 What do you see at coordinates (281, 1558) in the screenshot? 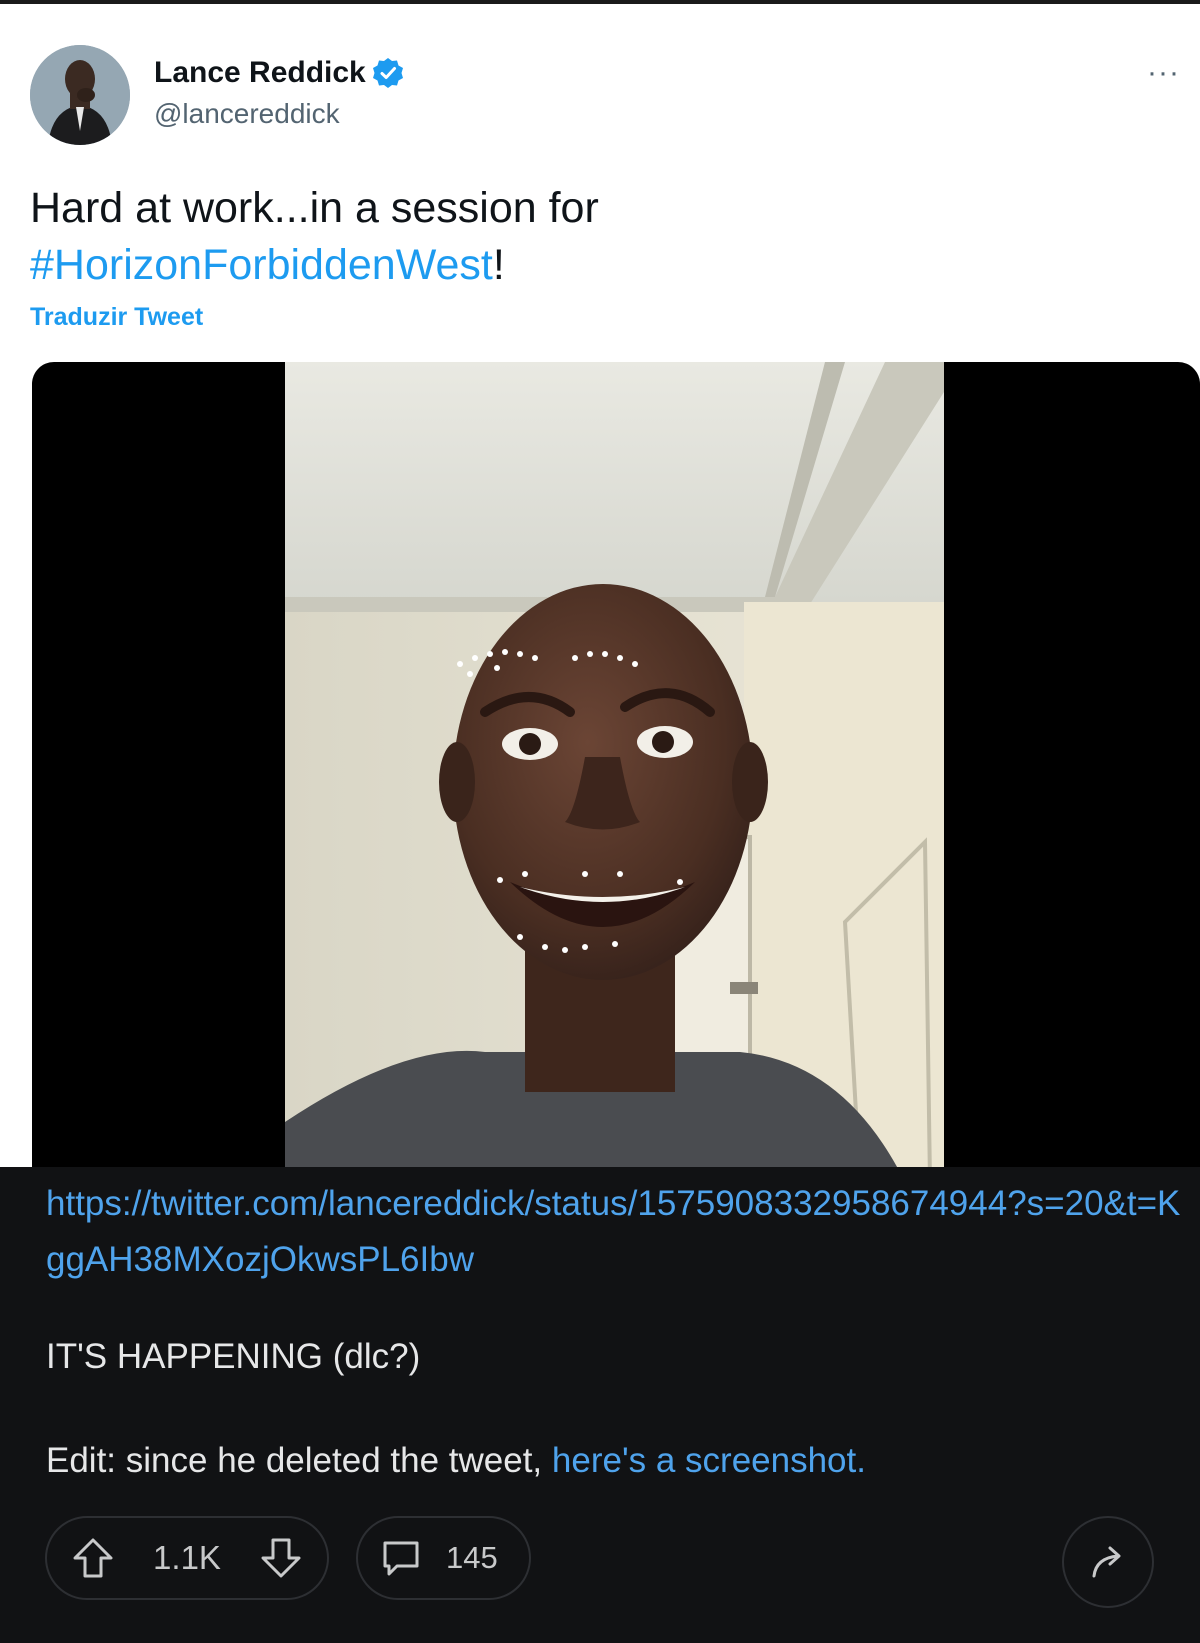
I see `downvote-icon` at bounding box center [281, 1558].